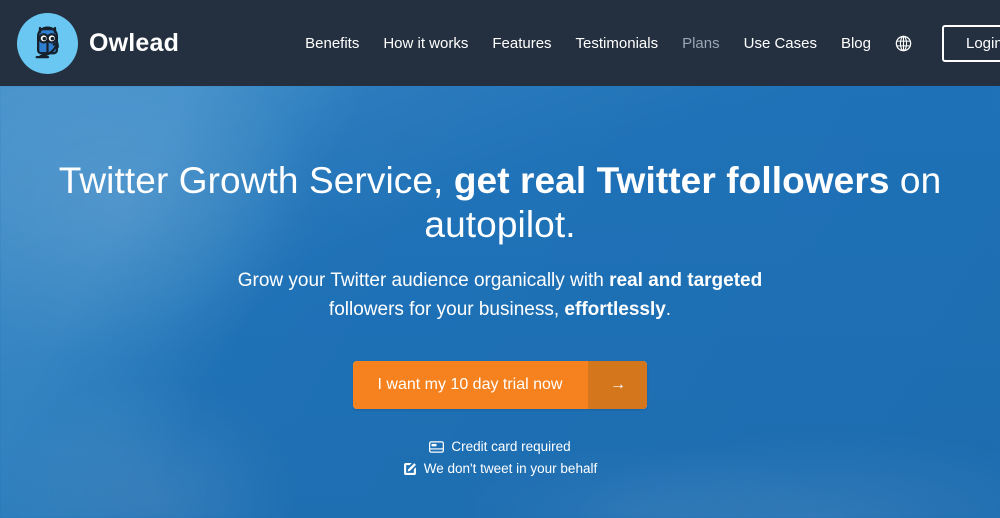  I want to click on hero-subtitle-bold-1: real and targeted, so click(686, 280).